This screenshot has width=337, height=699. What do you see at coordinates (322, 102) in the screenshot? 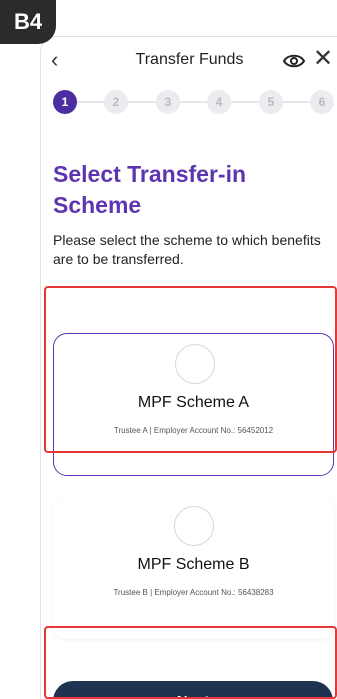
I see `step-6: 6` at bounding box center [322, 102].